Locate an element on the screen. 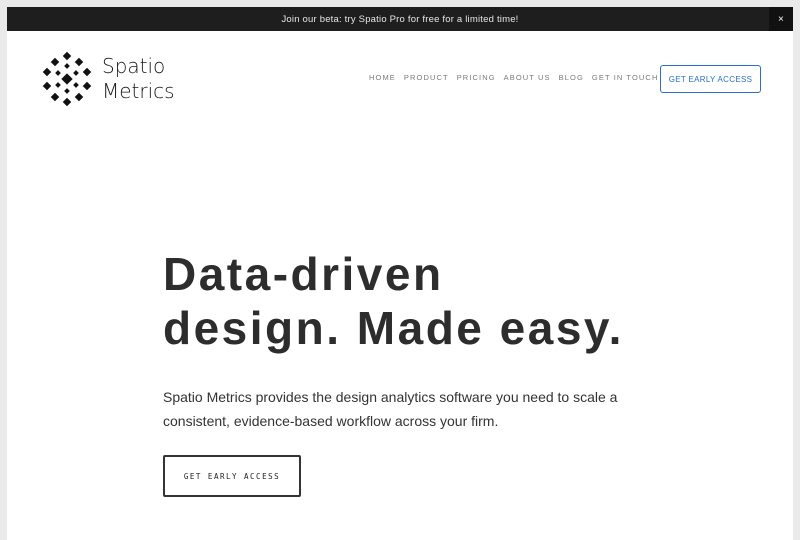  brand-line2: Metrics is located at coordinates (138, 91).